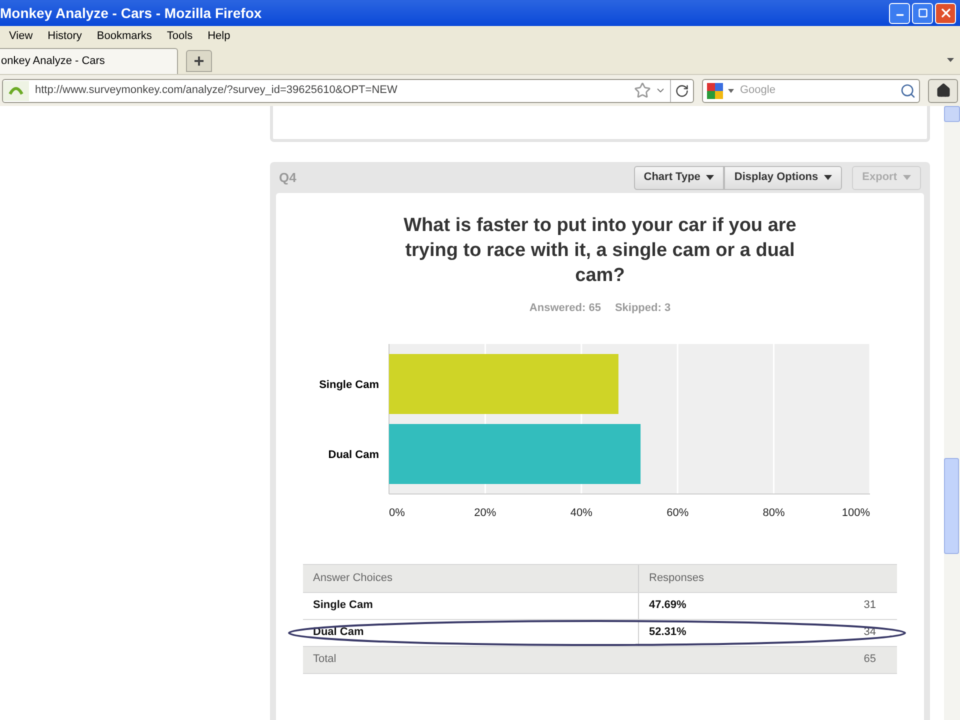  I want to click on minimize-button, so click(899, 13).